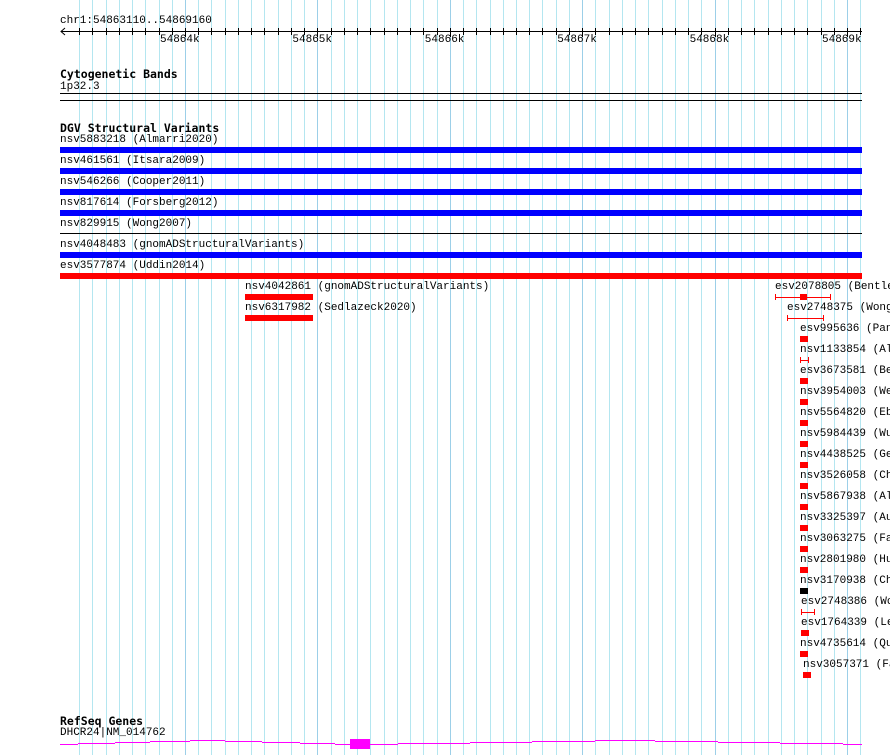  I want to click on variant-label: nsv461561 (Itsara2009), so click(132, 161).